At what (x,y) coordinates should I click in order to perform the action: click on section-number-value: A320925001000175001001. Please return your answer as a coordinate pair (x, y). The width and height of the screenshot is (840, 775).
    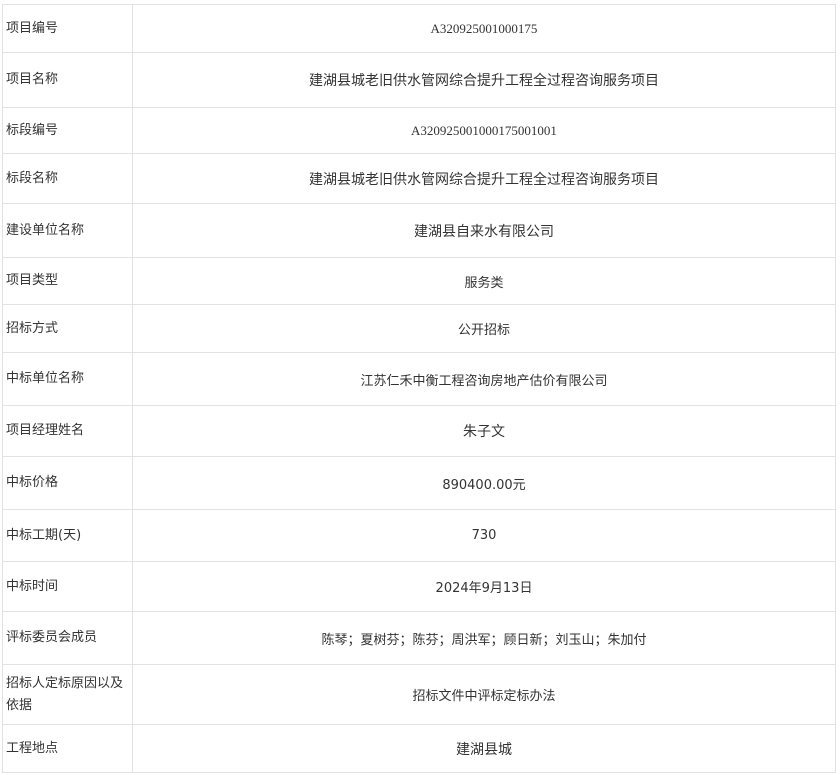
    Looking at the image, I should click on (484, 130).